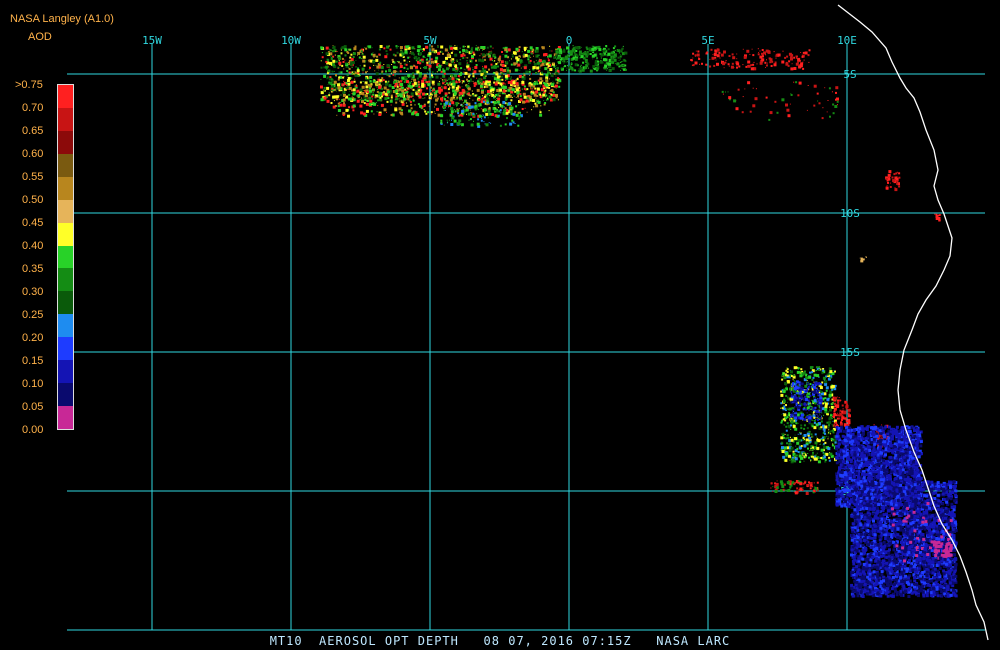 The height and width of the screenshot is (650, 1000). Describe the element at coordinates (33, 269) in the screenshot. I see `legend-label: 0.35` at that location.